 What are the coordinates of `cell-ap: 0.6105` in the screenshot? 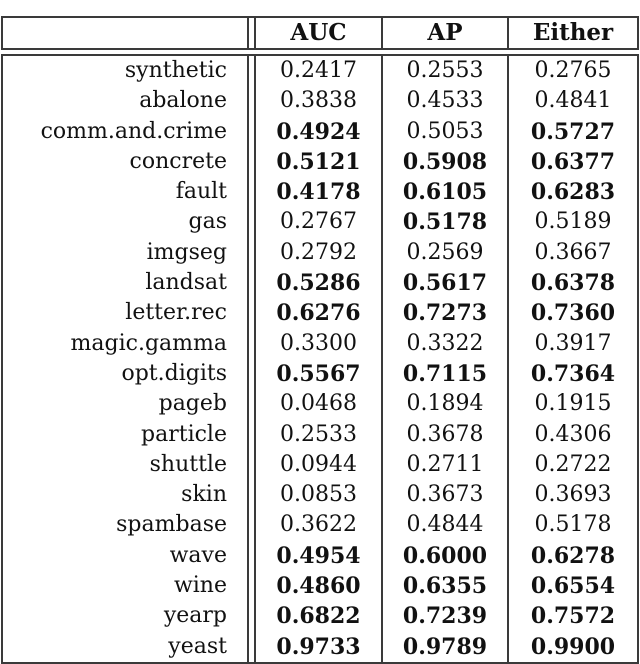 It's located at (445, 192).